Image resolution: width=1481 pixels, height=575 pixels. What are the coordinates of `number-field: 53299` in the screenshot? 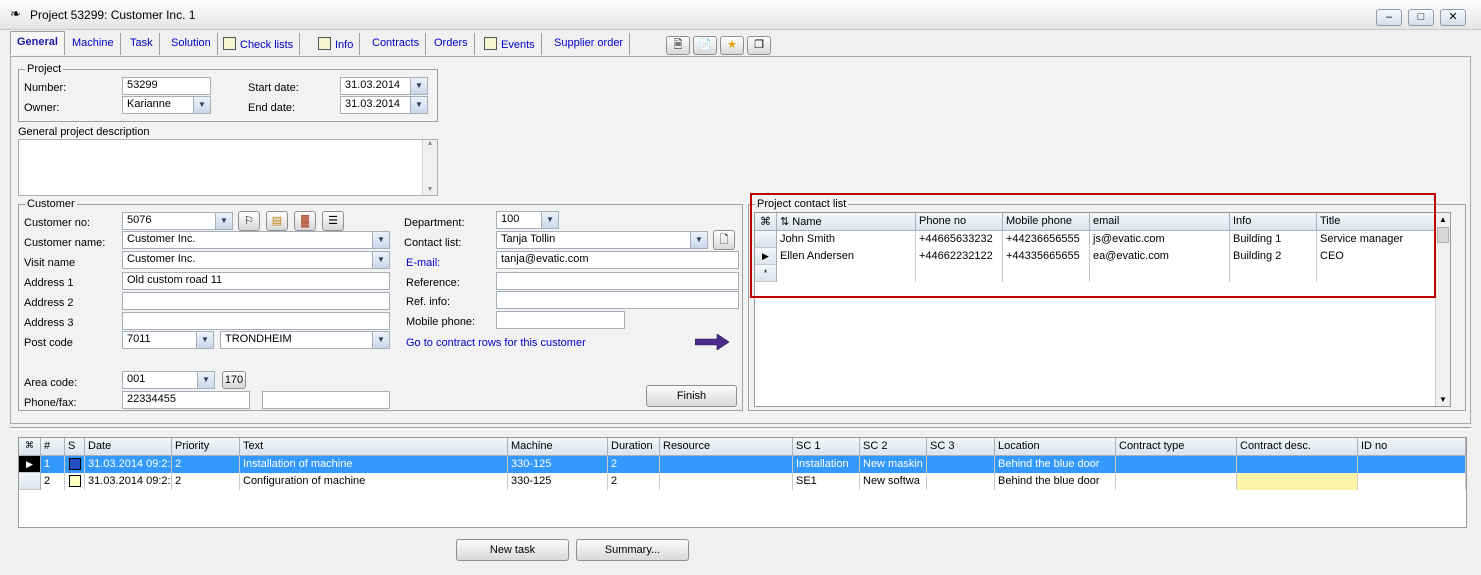 It's located at (166, 86).